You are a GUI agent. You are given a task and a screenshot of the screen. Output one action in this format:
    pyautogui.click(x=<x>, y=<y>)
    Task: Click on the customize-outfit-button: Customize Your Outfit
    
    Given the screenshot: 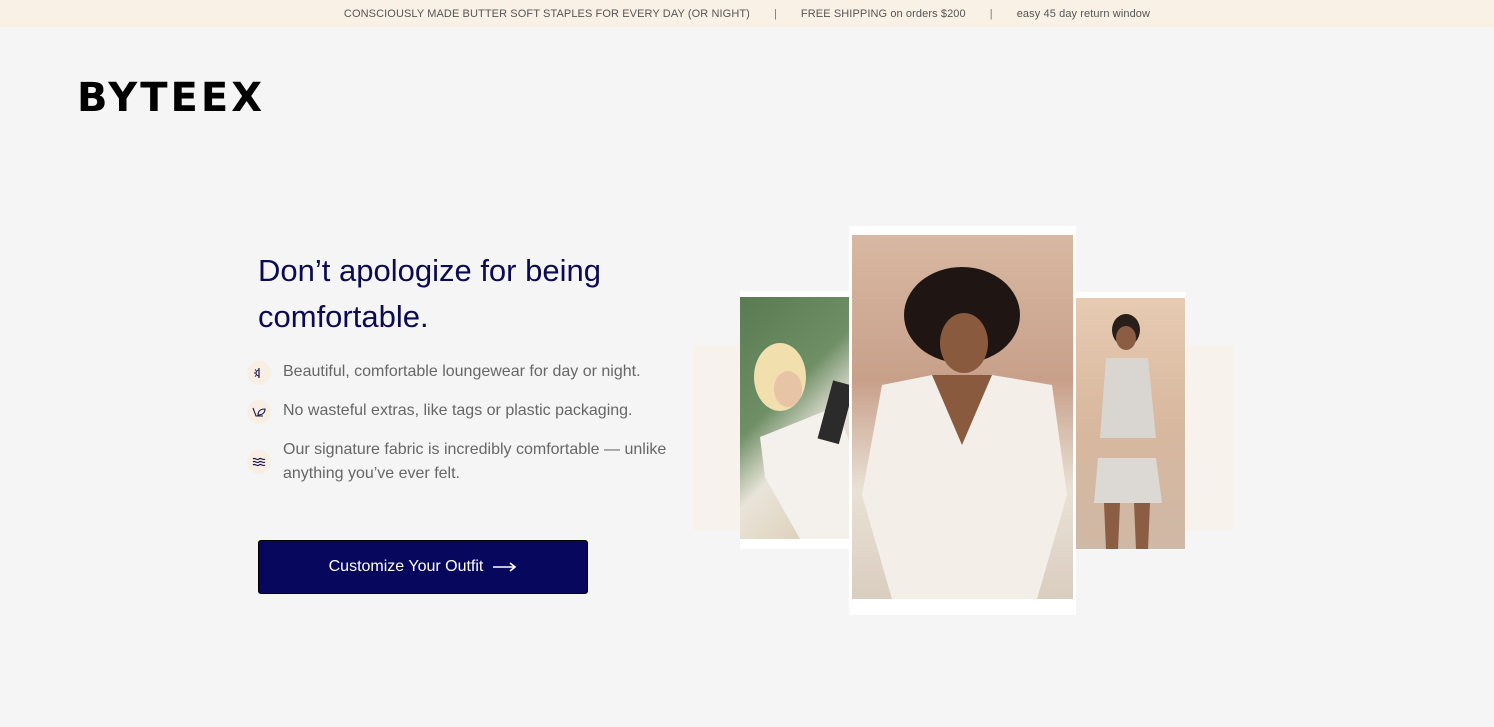 What is the action you would take?
    pyautogui.click(x=423, y=567)
    